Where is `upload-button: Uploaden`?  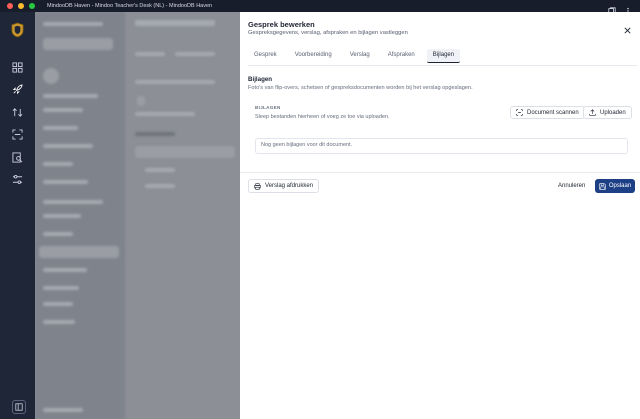 upload-button: Uploaden is located at coordinates (607, 112).